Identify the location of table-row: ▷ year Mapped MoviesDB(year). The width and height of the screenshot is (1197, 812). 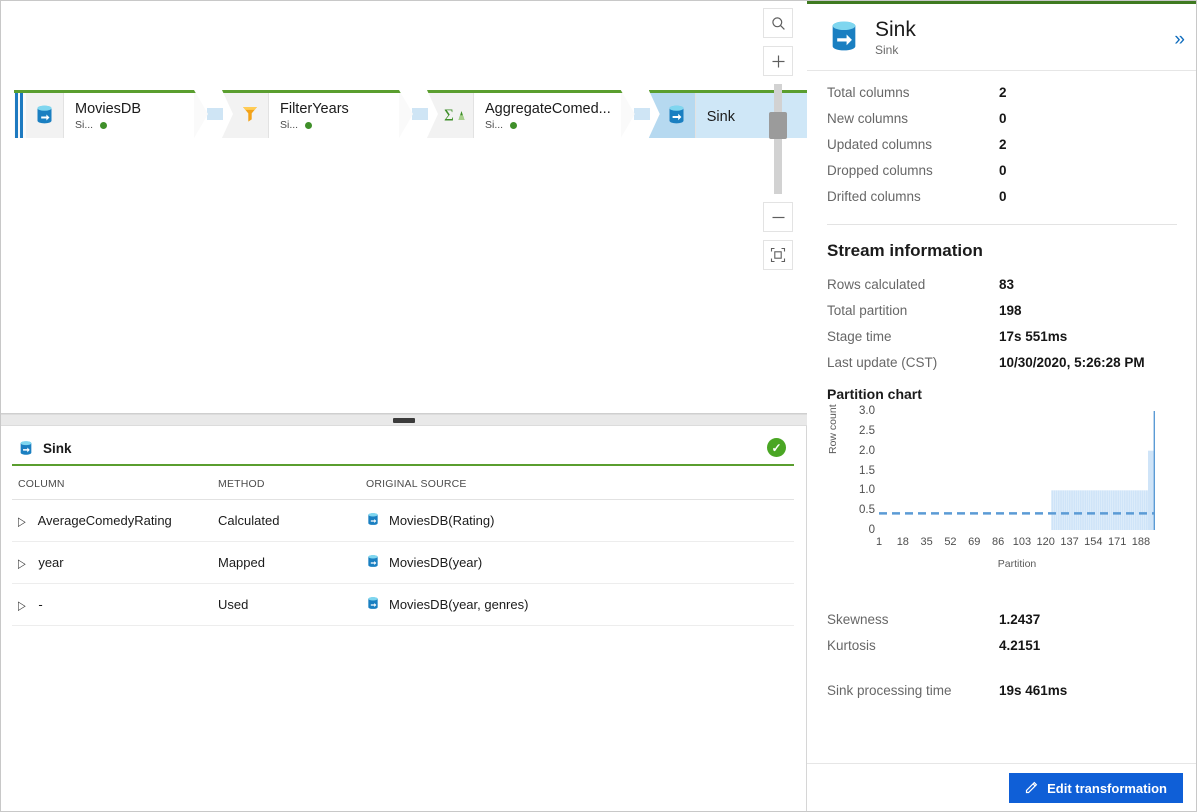
(403, 562).